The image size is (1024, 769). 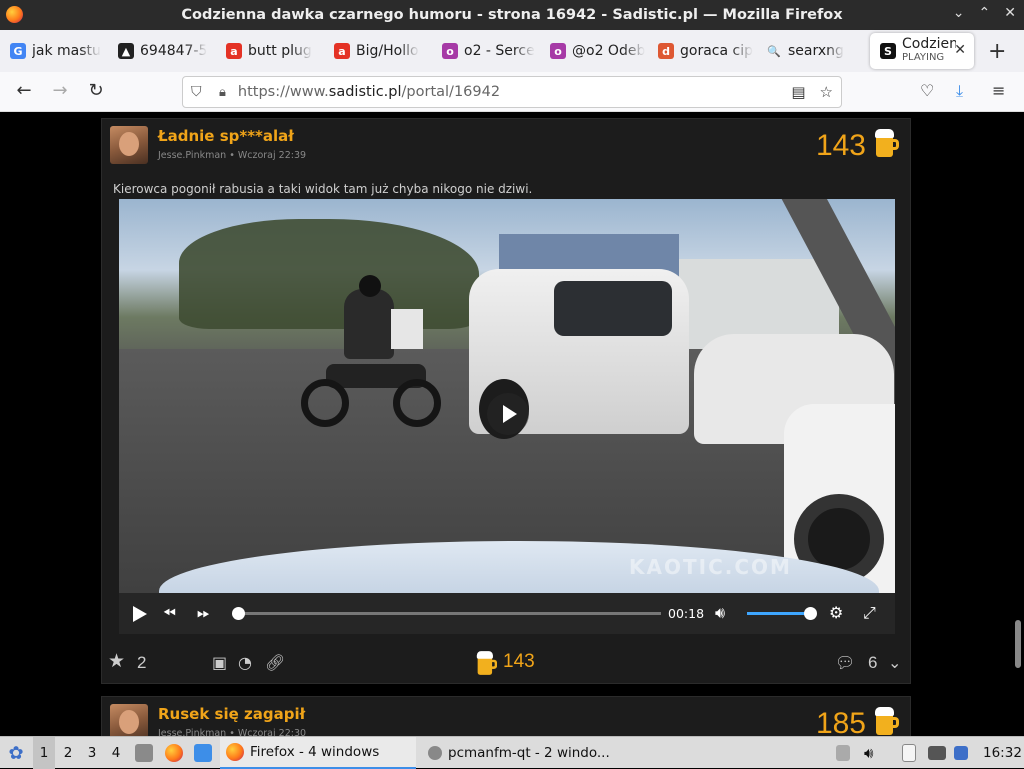 I want to click on lock-icon: 🔒︎, so click(x=222, y=92).